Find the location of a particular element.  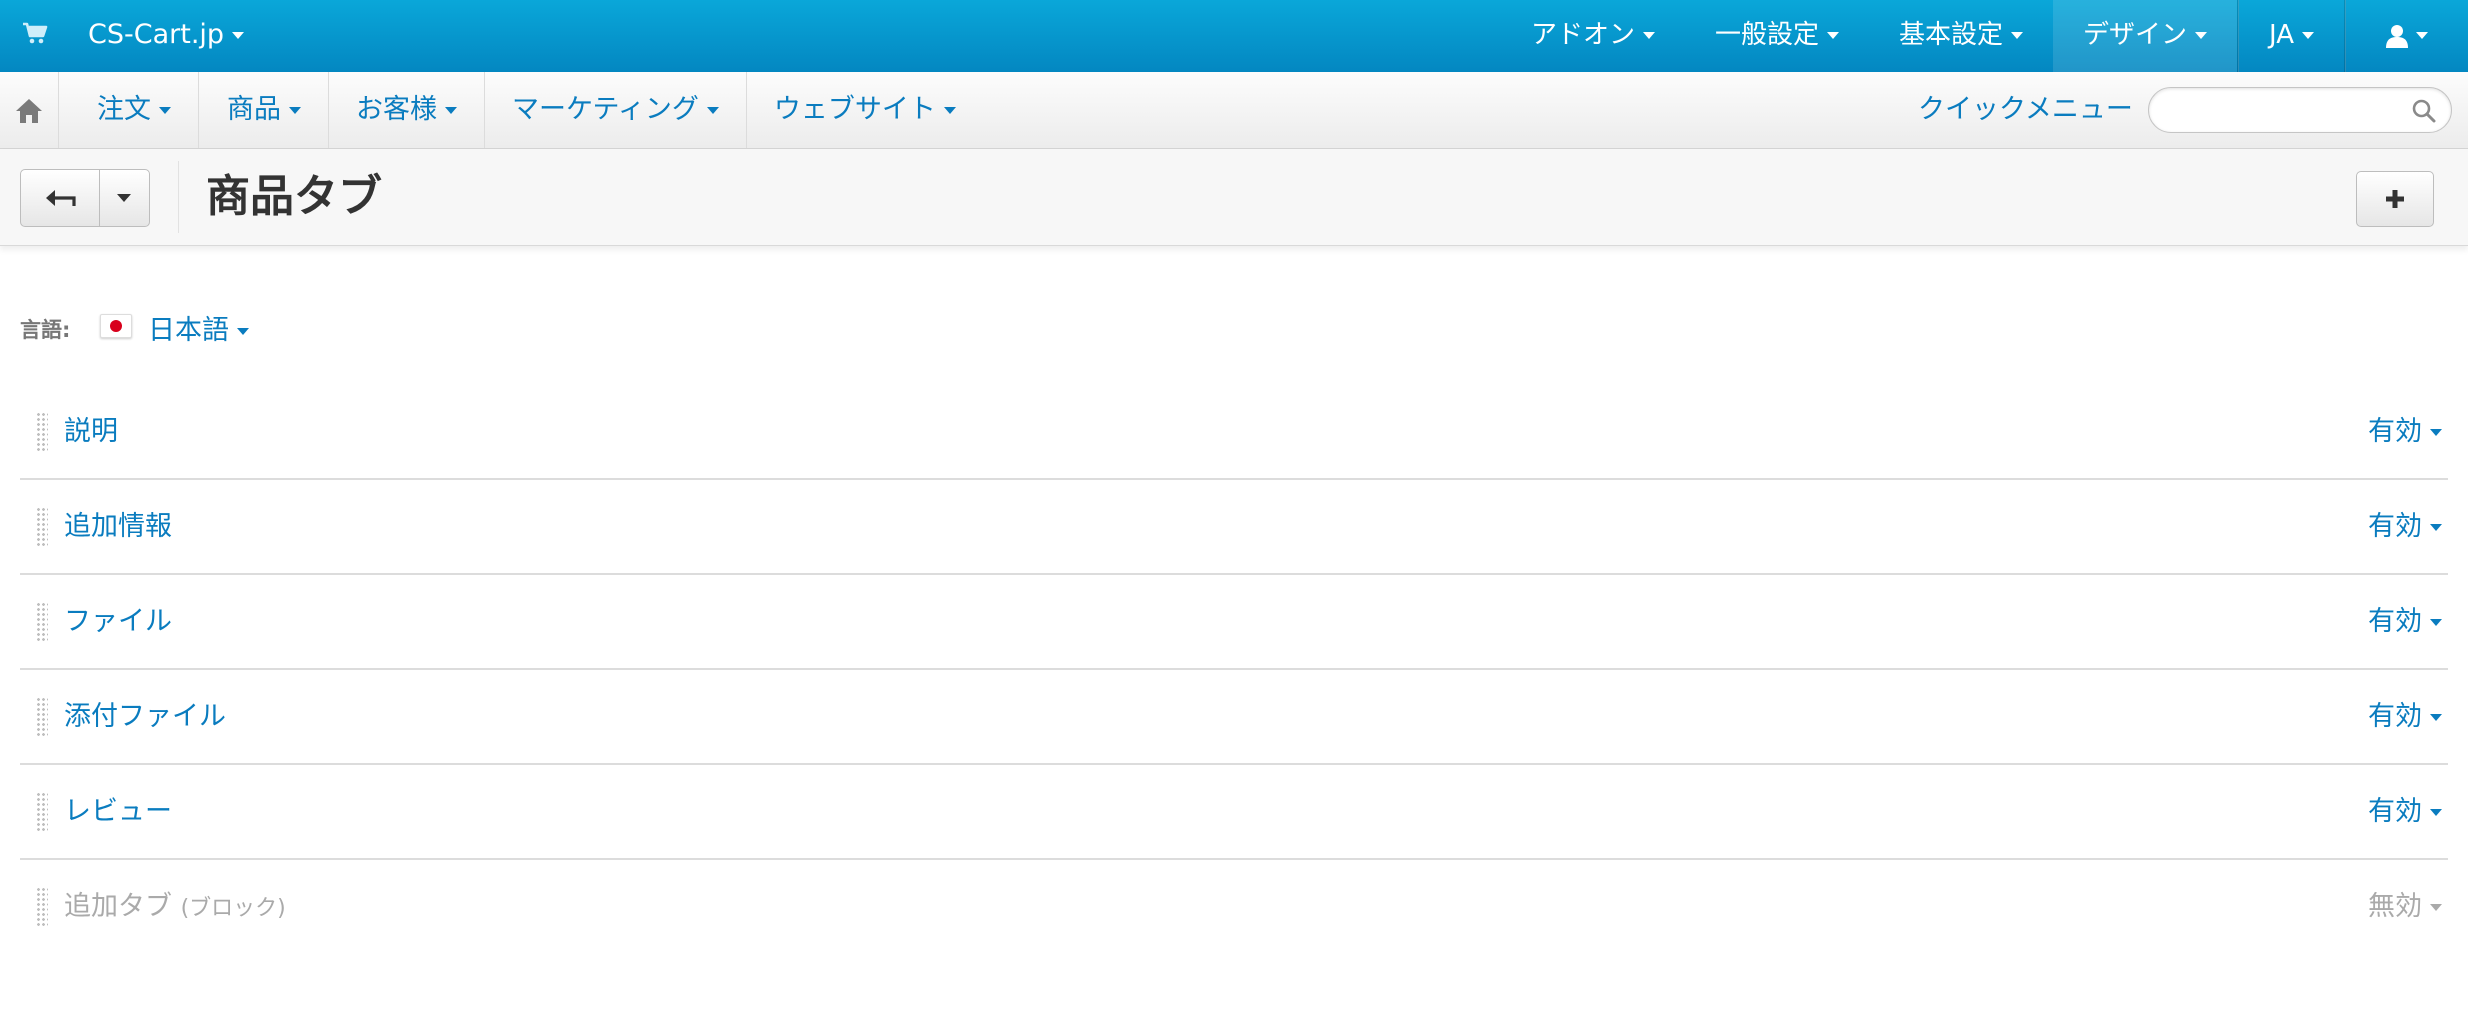

user-icon is located at coordinates (2397, 36).